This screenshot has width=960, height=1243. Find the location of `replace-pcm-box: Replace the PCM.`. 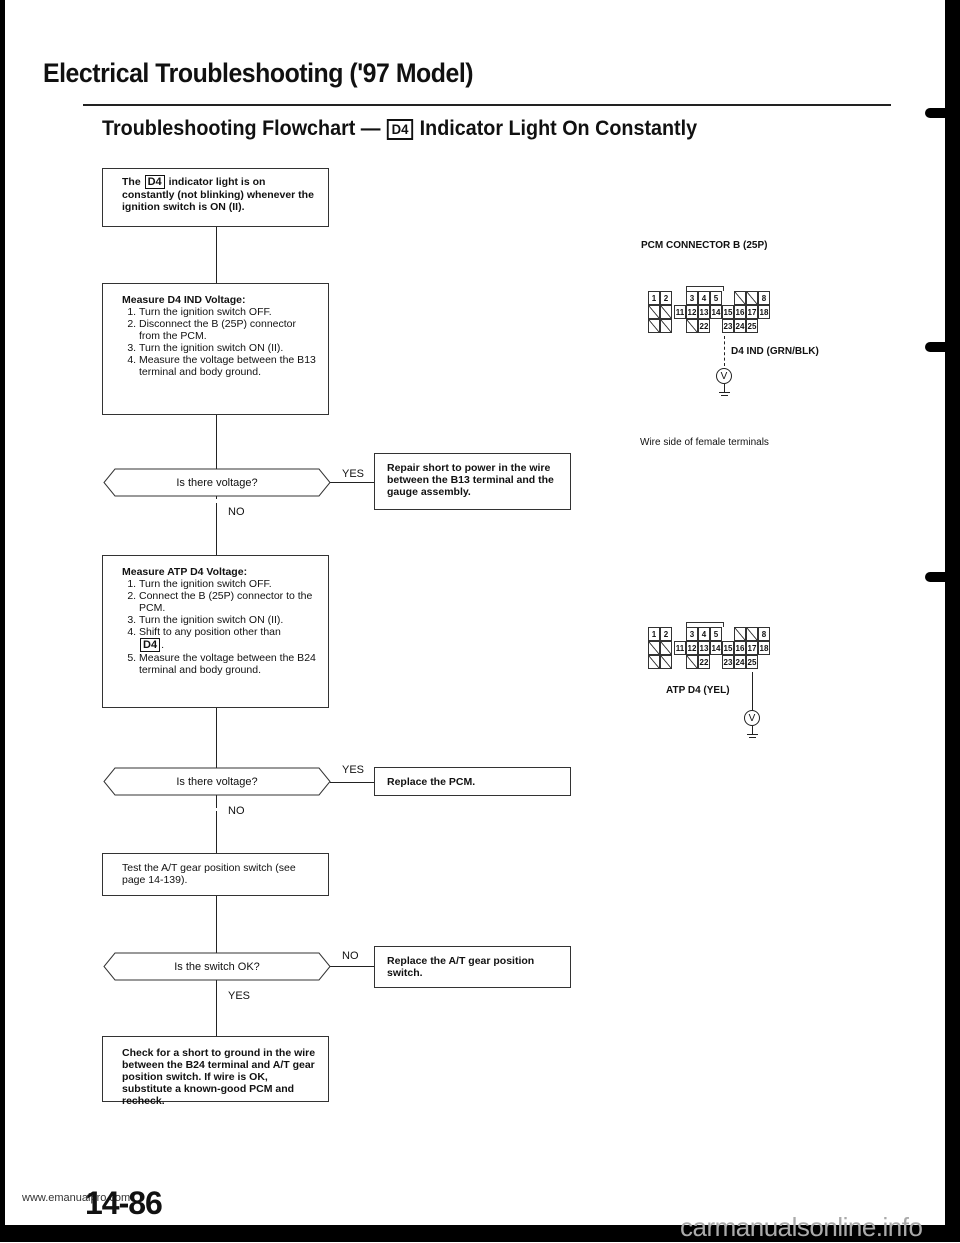

replace-pcm-box: Replace the PCM. is located at coordinates (472, 781).